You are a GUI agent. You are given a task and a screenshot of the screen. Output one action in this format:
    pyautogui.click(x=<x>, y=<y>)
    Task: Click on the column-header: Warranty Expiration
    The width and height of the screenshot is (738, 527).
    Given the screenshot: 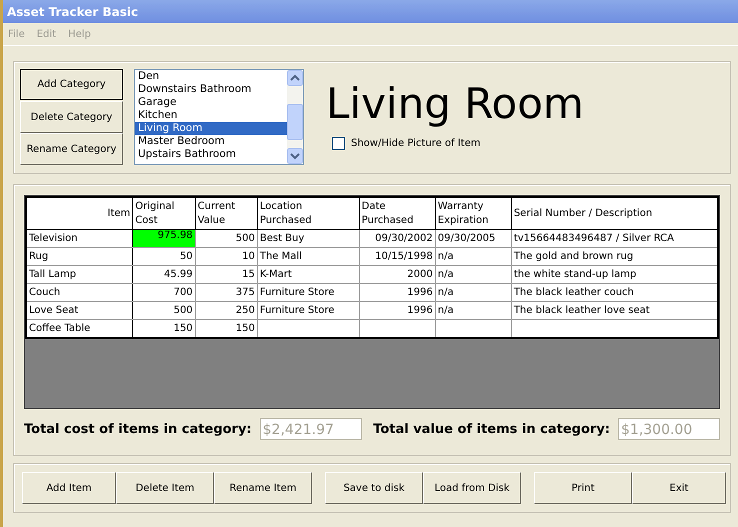 What is the action you would take?
    pyautogui.click(x=473, y=213)
    